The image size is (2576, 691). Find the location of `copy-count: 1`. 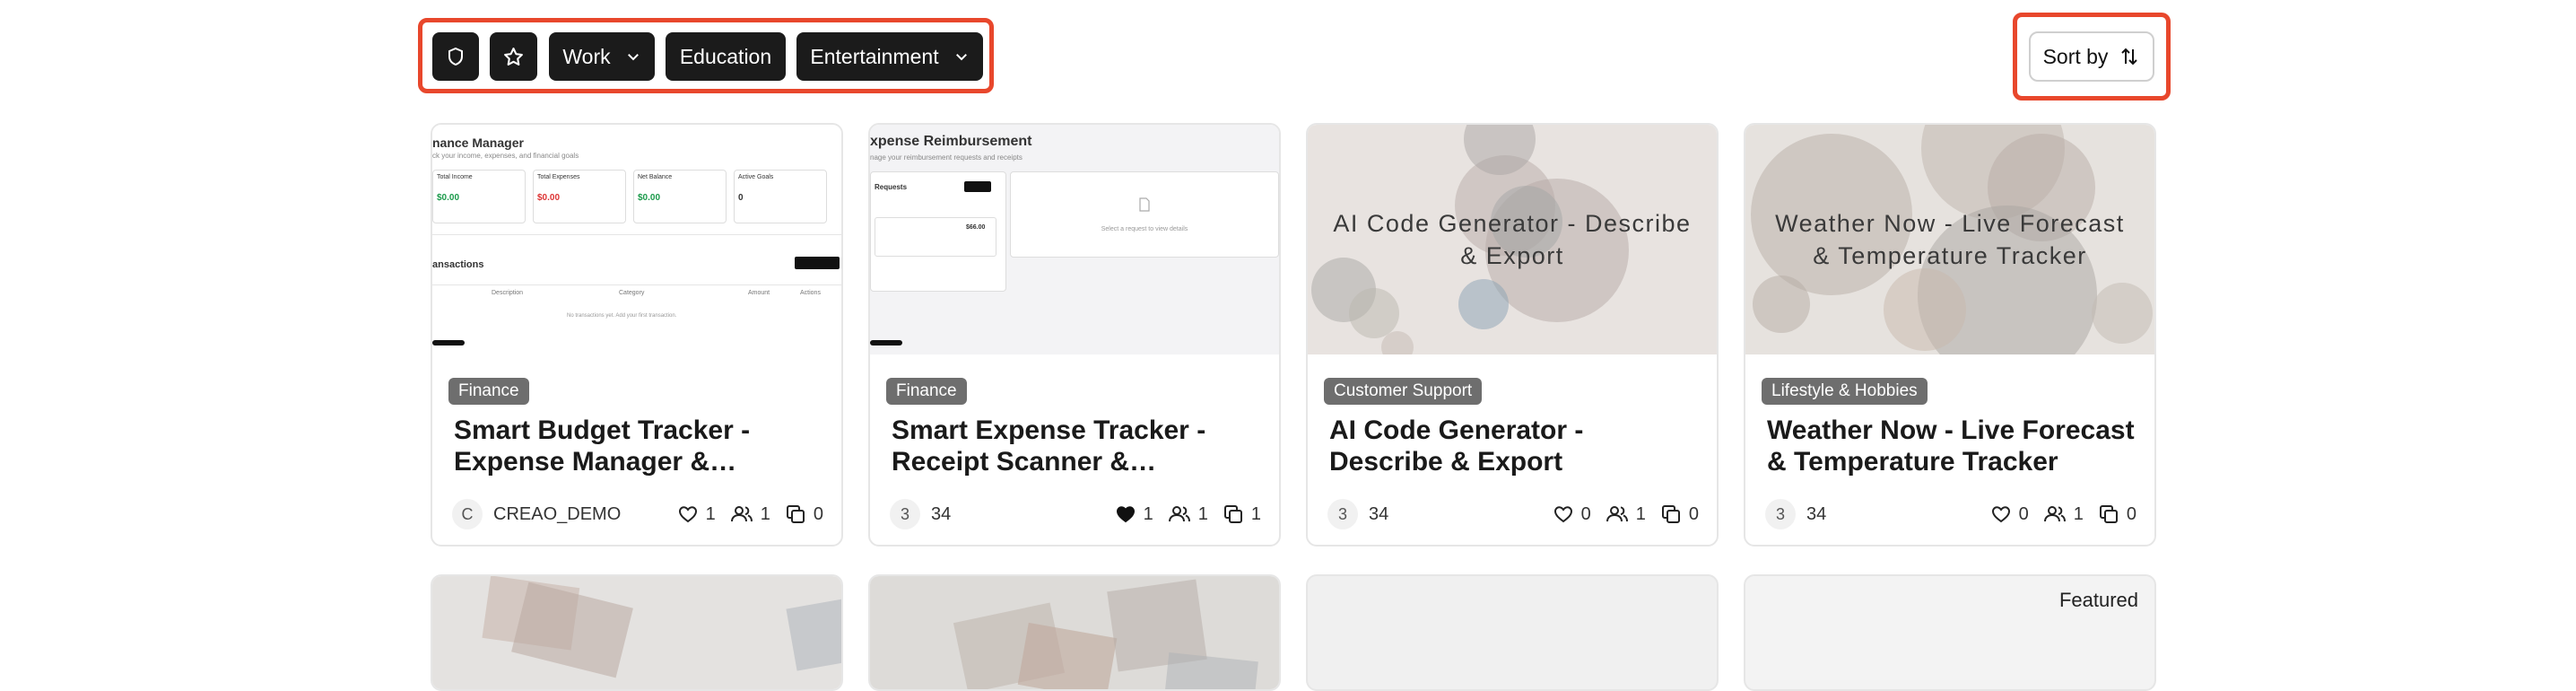

copy-count: 1 is located at coordinates (1255, 513).